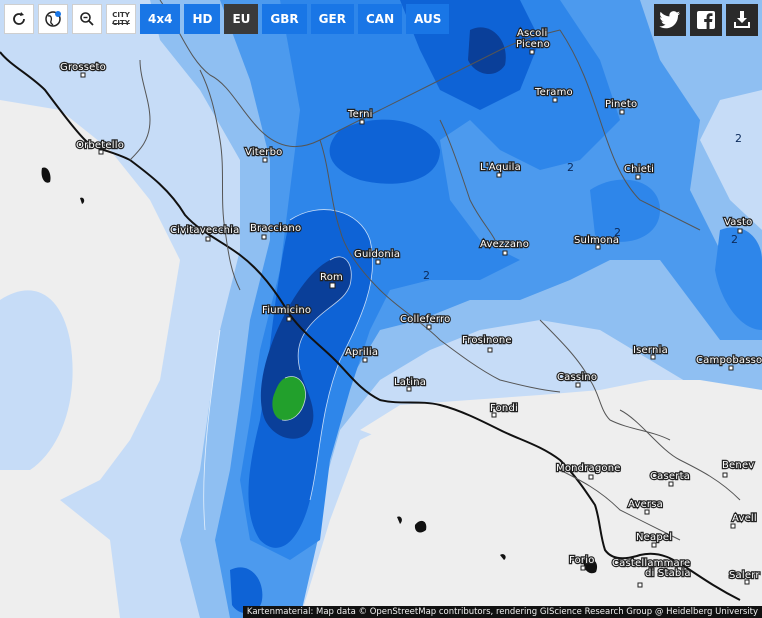 The image size is (762, 618). I want to click on city-label: Piceno, so click(533, 44).